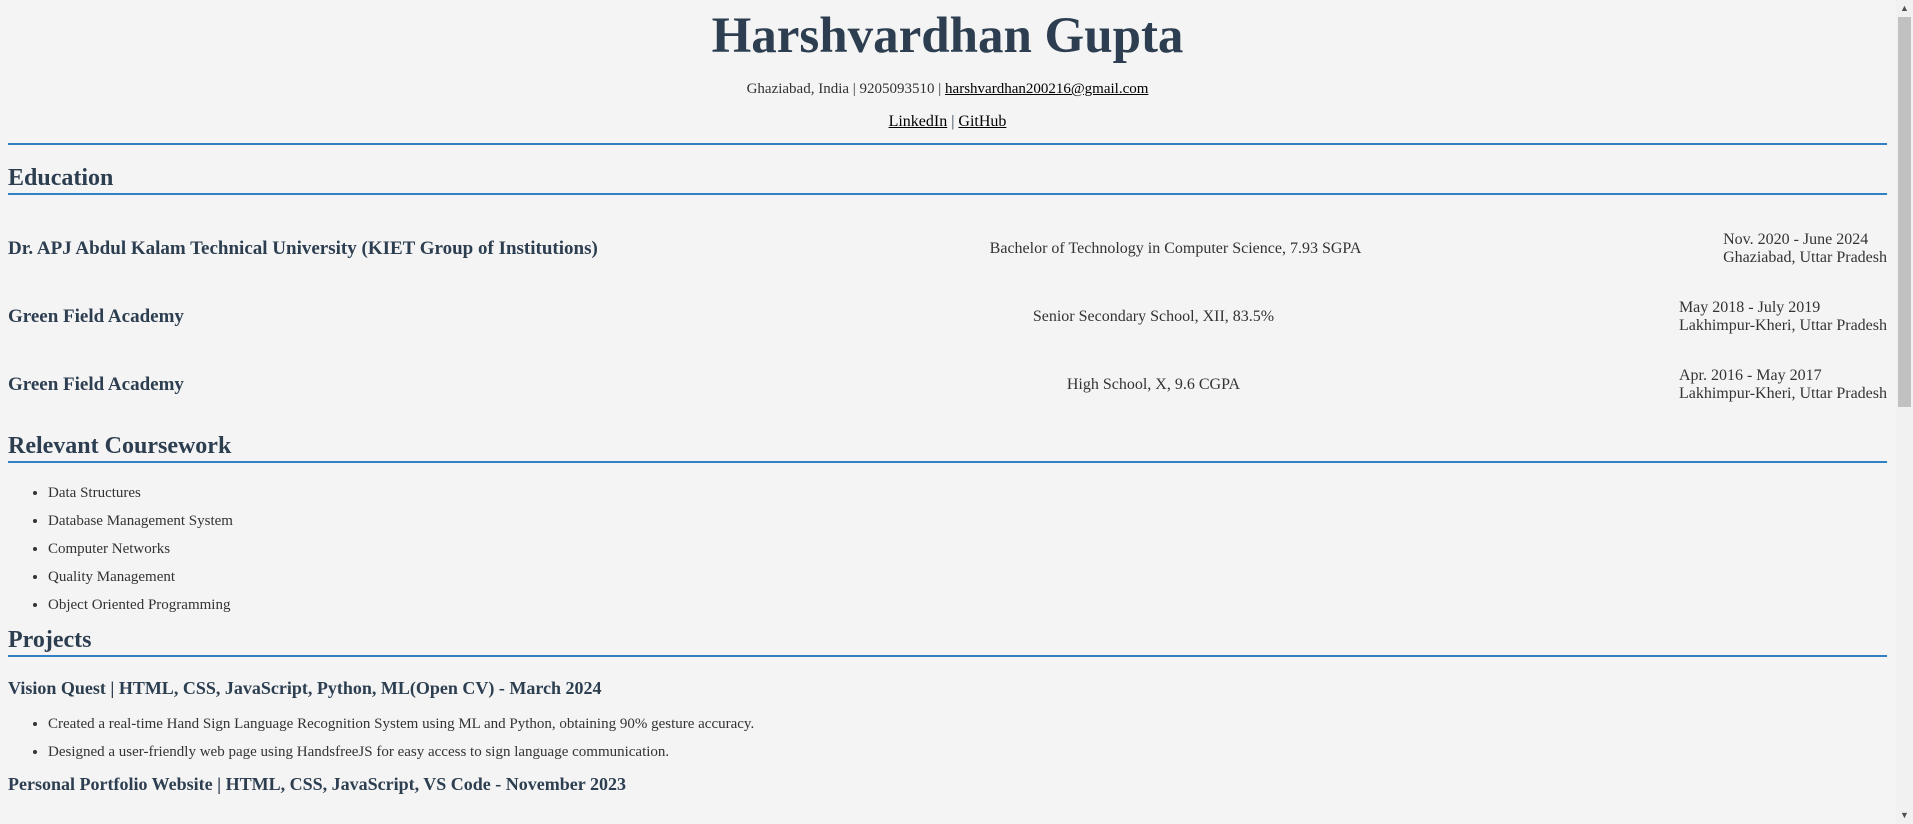  Describe the element at coordinates (1904, 212) in the screenshot. I see `scrollbar-thumb` at that location.